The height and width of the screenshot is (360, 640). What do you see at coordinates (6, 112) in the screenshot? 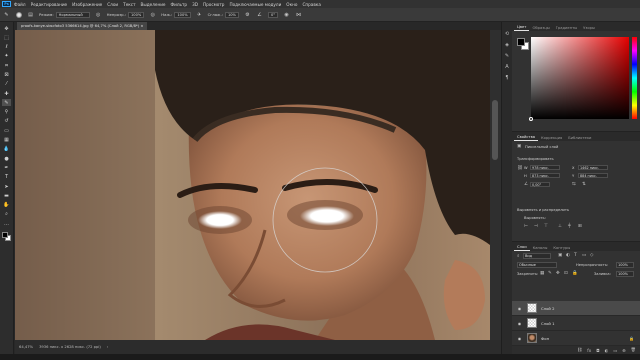
I see `clone-stamp-icon: ⚲` at bounding box center [6, 112].